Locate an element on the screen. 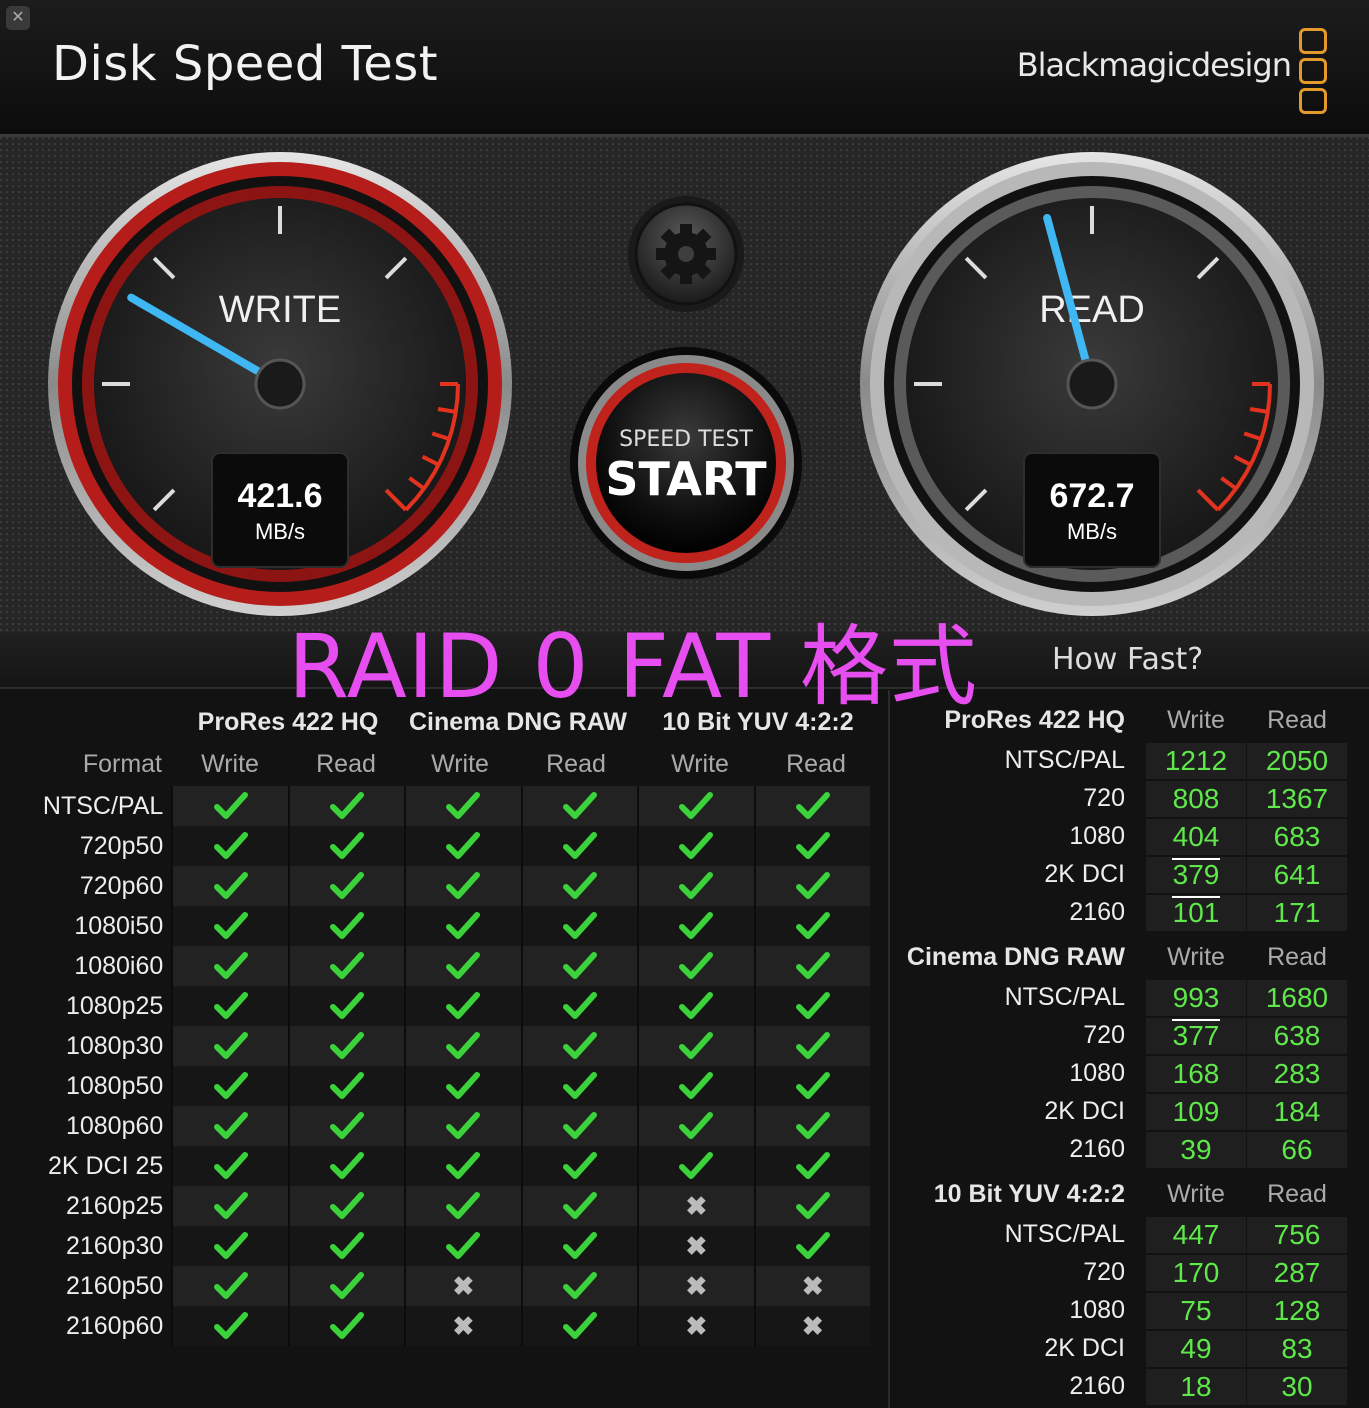 The width and height of the screenshot is (1369, 1408). results-write-value: 109 is located at coordinates (1196, 1112).